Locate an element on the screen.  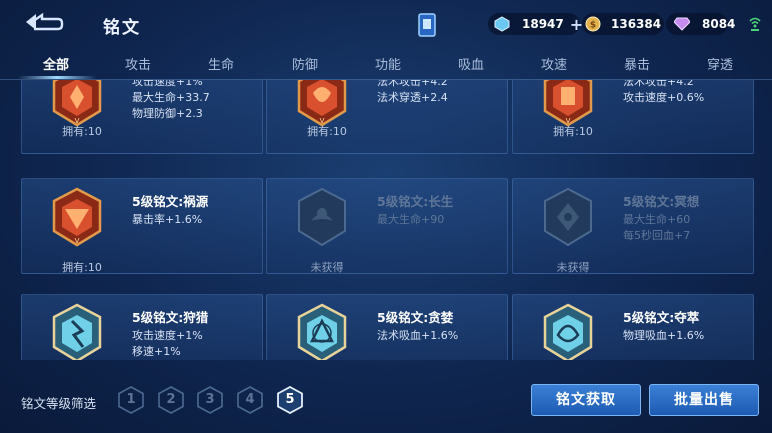
signal-icon is located at coordinates (755, 24).